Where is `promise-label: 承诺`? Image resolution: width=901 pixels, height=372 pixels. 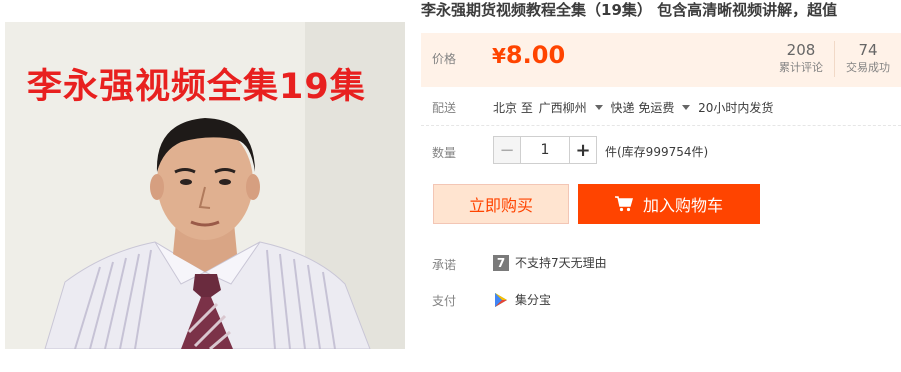
promise-label: 承诺 is located at coordinates (444, 265).